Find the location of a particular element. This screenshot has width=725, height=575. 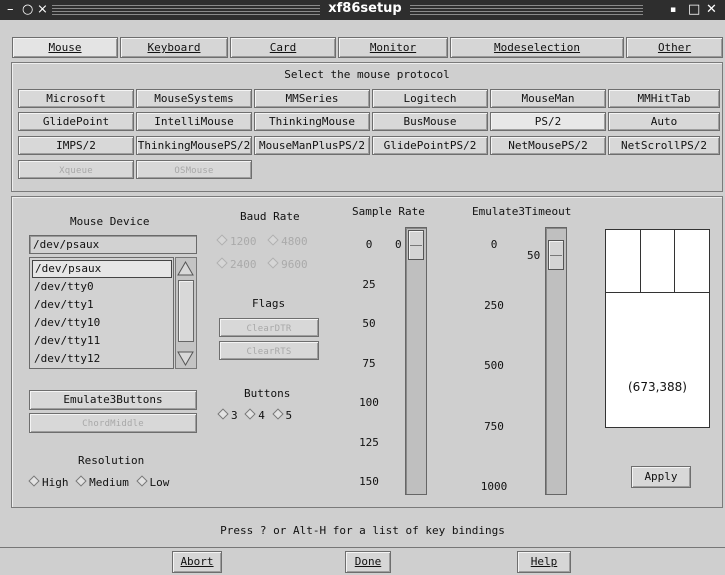

help-button: Help is located at coordinates (544, 562).